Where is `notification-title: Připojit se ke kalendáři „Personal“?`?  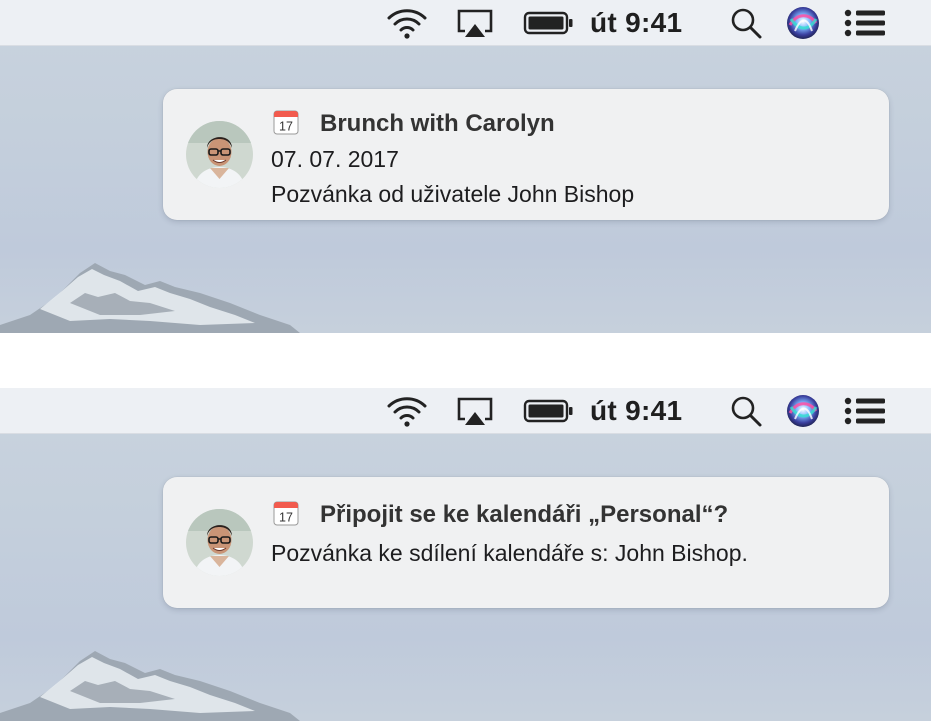 notification-title: Připojit se ke kalendáři „Personal“? is located at coordinates (524, 514).